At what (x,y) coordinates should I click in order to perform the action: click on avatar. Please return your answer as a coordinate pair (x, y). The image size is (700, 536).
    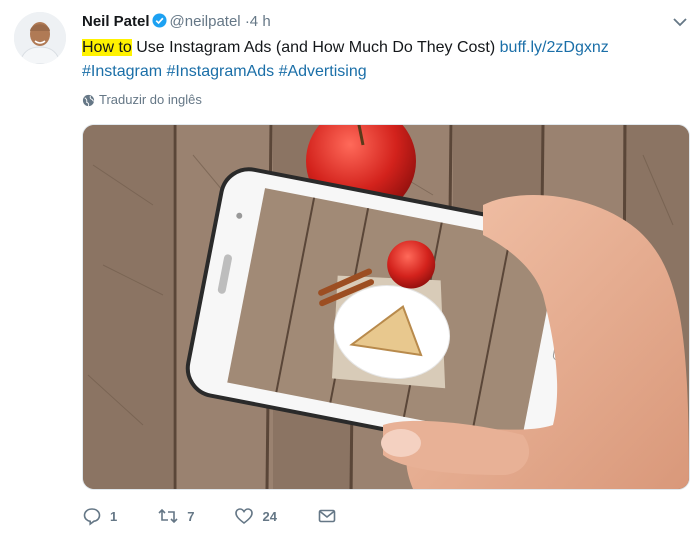
    Looking at the image, I should click on (40, 38).